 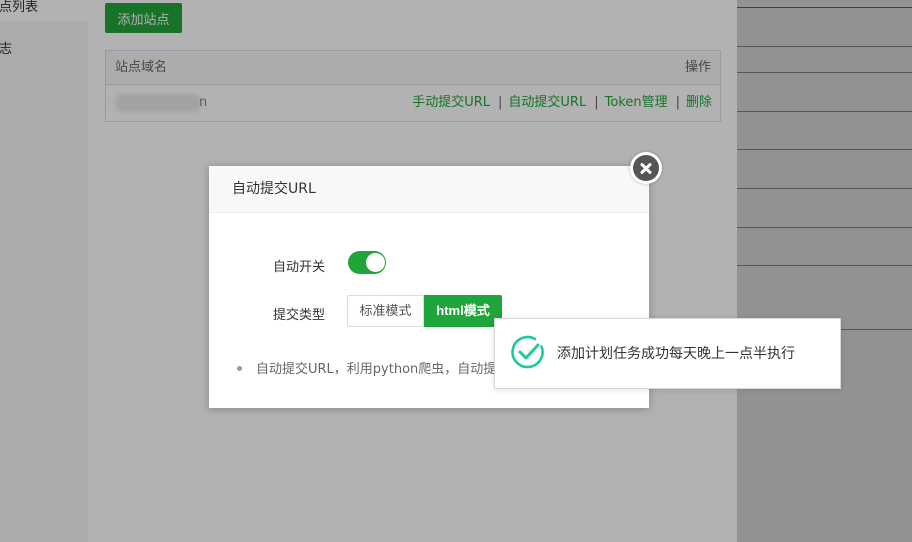 I want to click on bullet-dot, so click(x=239, y=368).